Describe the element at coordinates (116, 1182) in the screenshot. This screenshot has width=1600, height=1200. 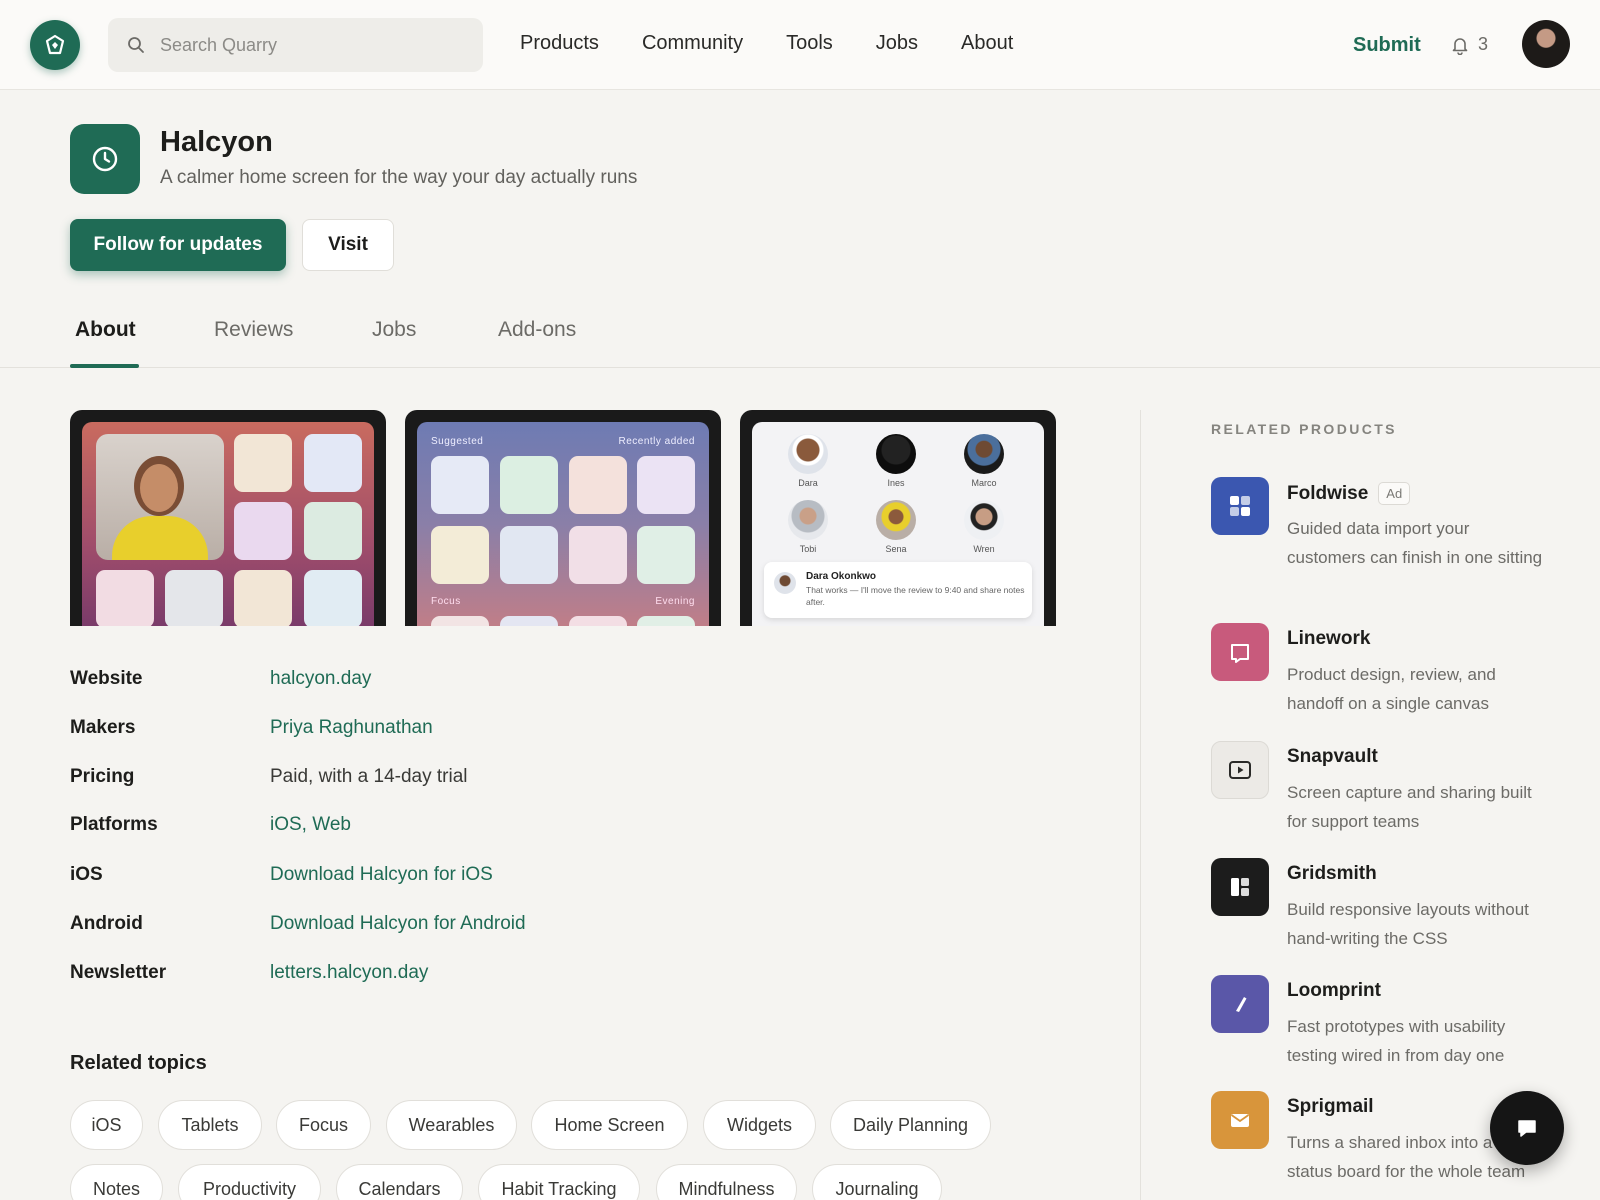
I see `topic-chip: Notes` at that location.